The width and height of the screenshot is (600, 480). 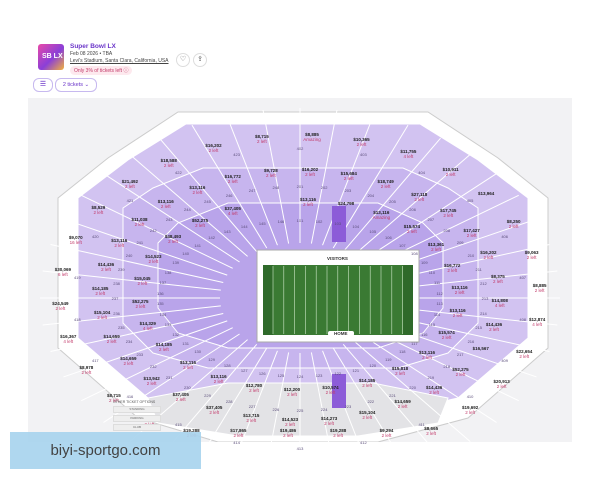 What do you see at coordinates (252, 190) in the screenshot?
I see `section-number: 247` at bounding box center [252, 190].